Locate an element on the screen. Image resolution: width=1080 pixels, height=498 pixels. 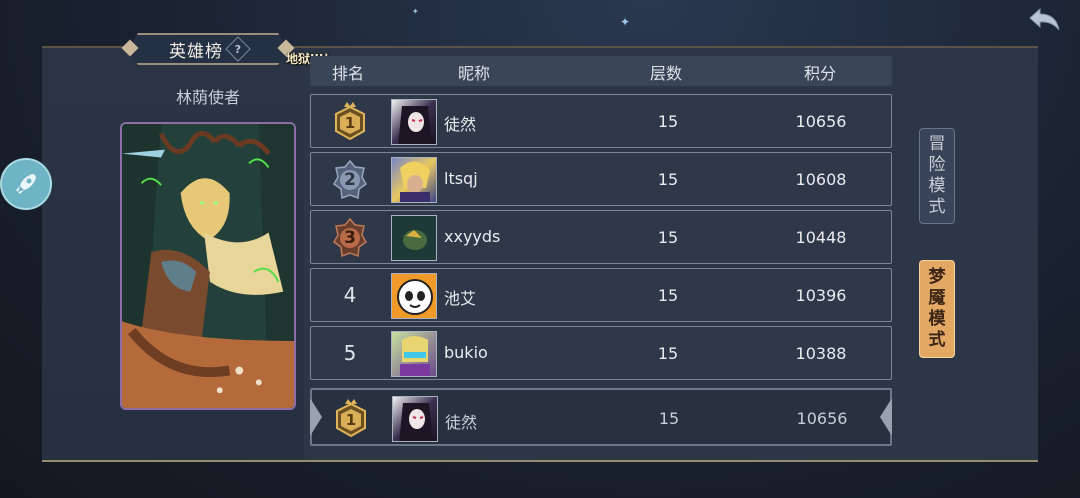
leaderboard-title-plate: 英雄榜 ? is located at coordinates (208, 49).